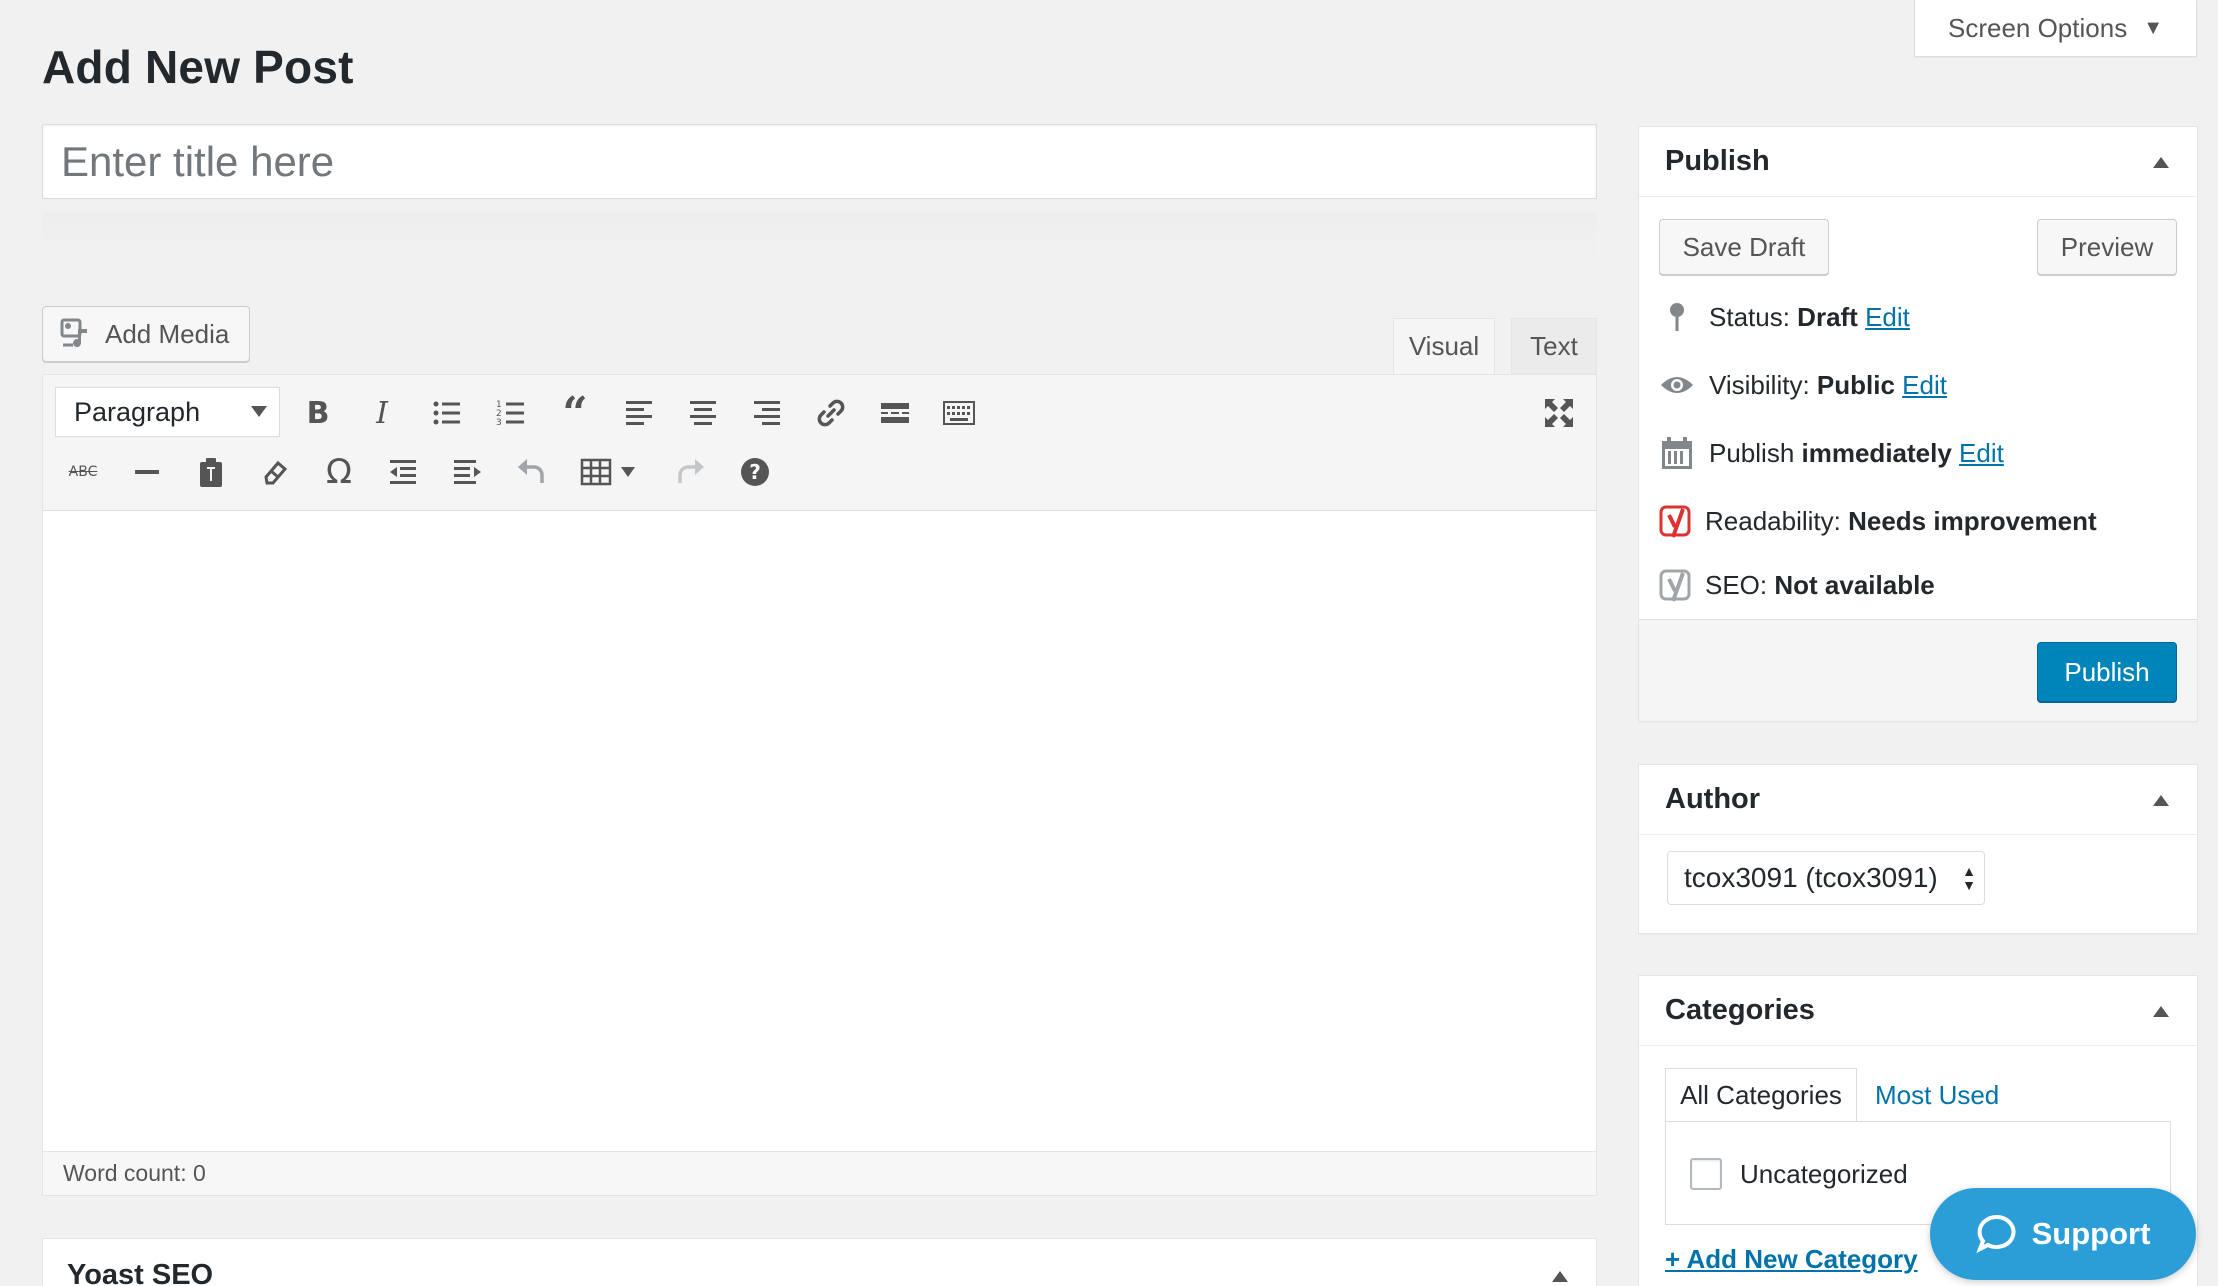 Image resolution: width=2218 pixels, height=1286 pixels. I want to click on align-left-icon, so click(639, 413).